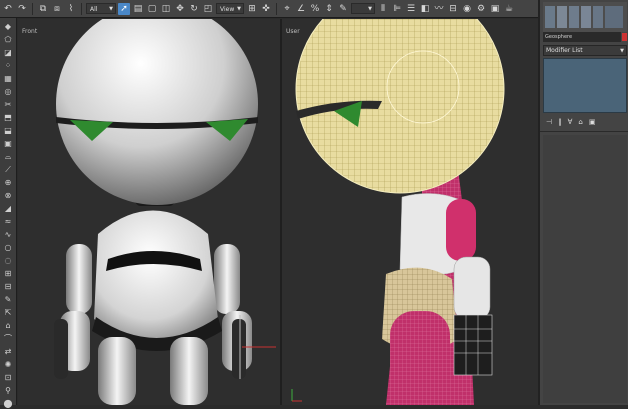 The width and height of the screenshot is (628, 409). What do you see at coordinates (101, 8) in the screenshot?
I see `selection-filter-dropdown: All ▼` at bounding box center [101, 8].